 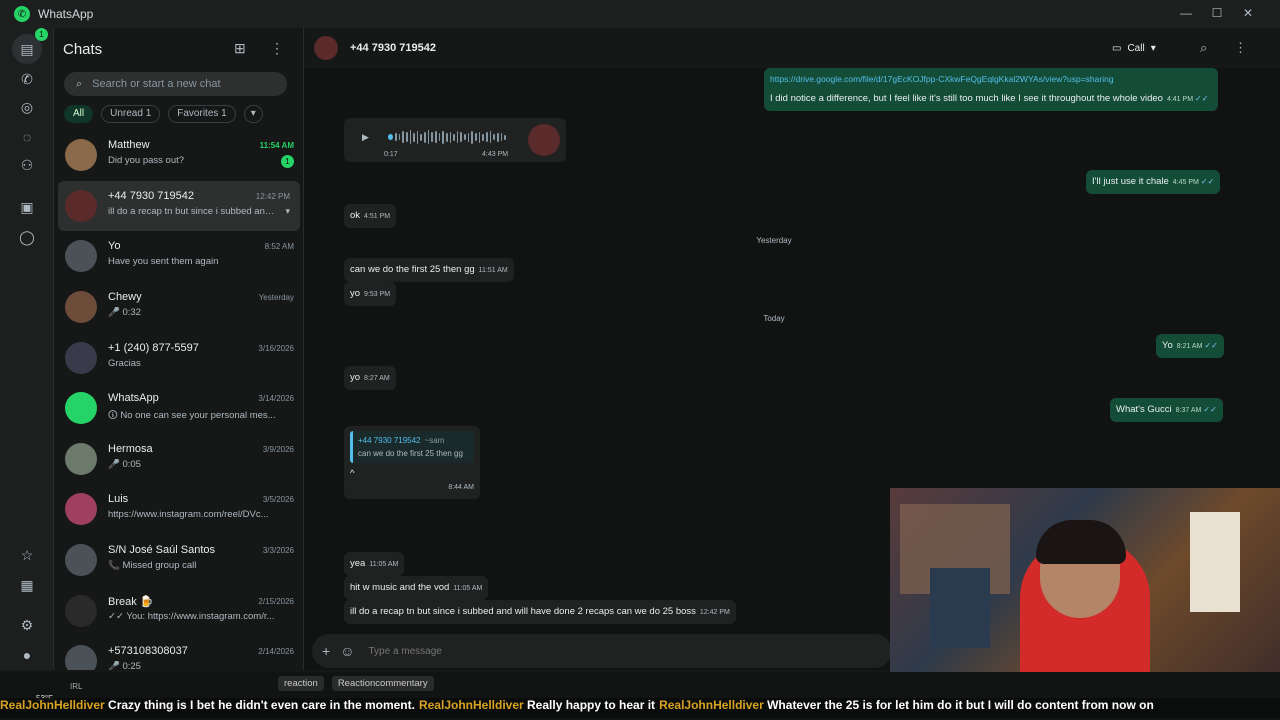 I want to click on chat-time: Yesterday, so click(x=276, y=298).